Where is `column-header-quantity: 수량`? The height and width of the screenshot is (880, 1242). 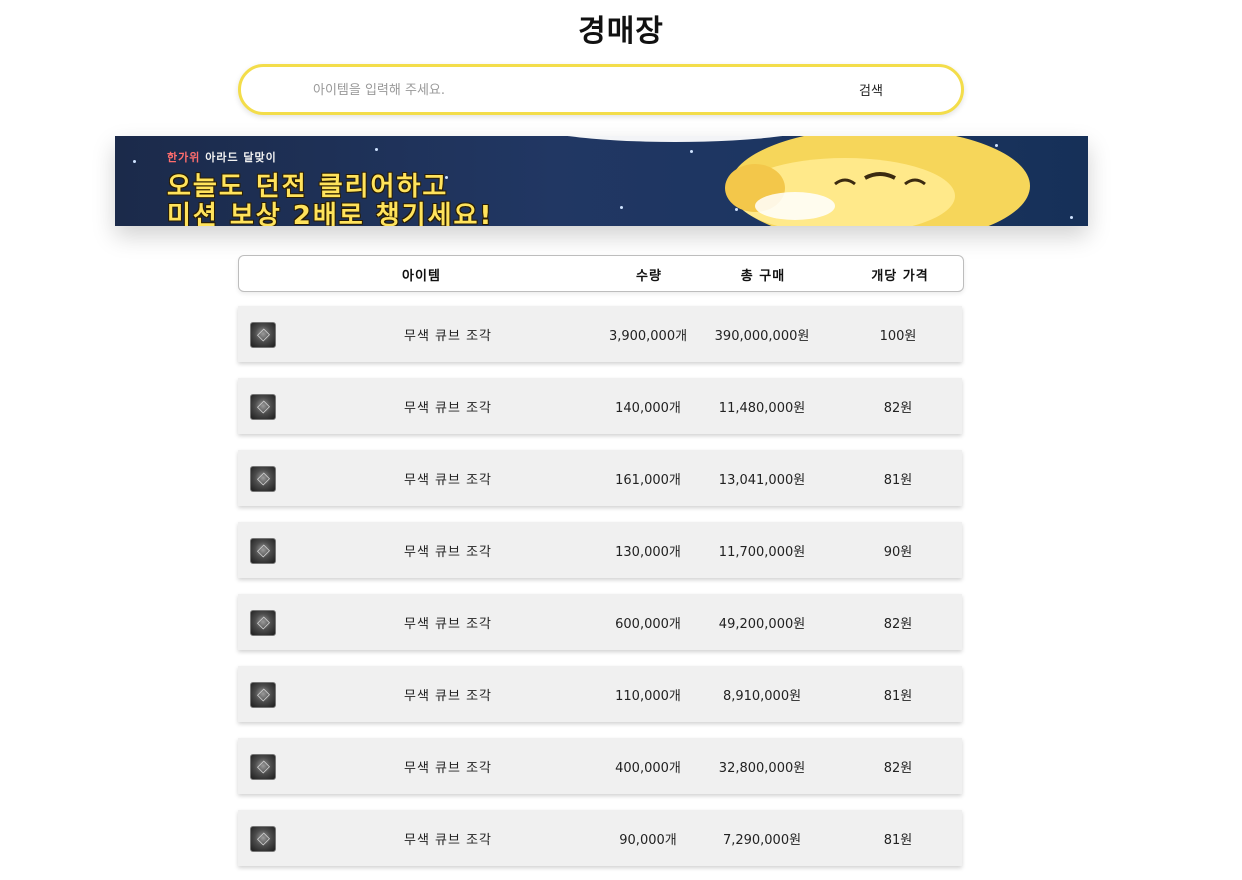 column-header-quantity: 수량 is located at coordinates (649, 276).